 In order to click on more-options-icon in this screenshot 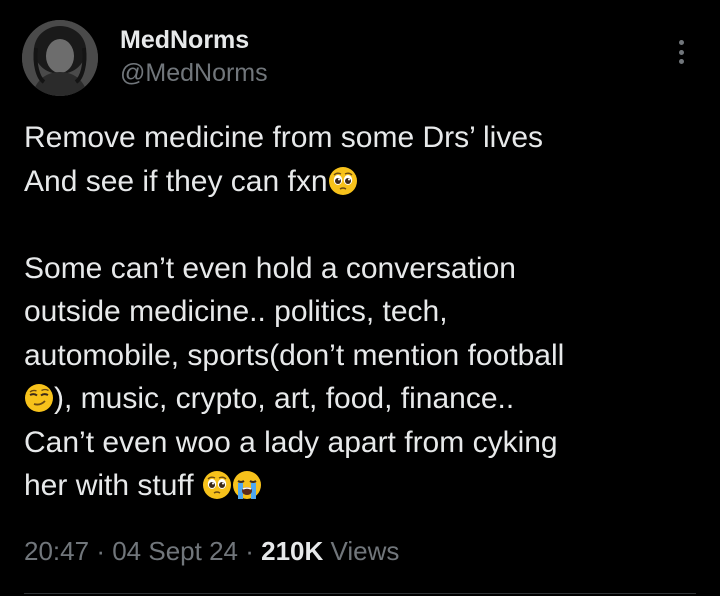, I will do `click(681, 52)`.